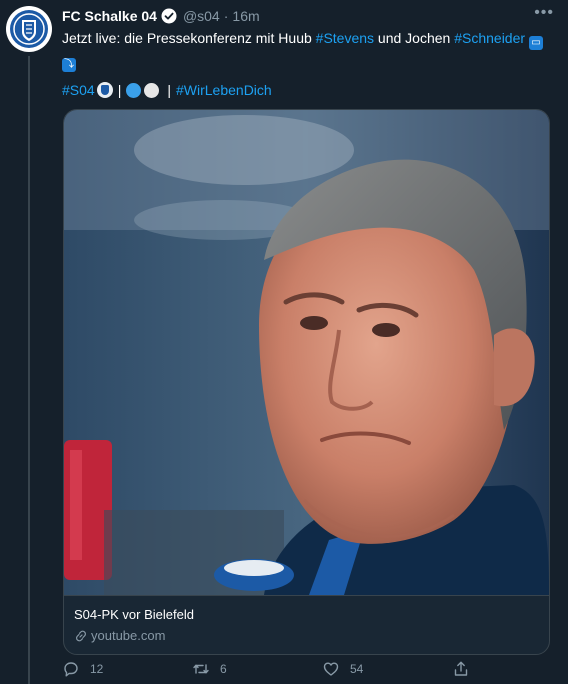  What do you see at coordinates (345, 38) in the screenshot?
I see `hashtag-stevens: #Stevens` at bounding box center [345, 38].